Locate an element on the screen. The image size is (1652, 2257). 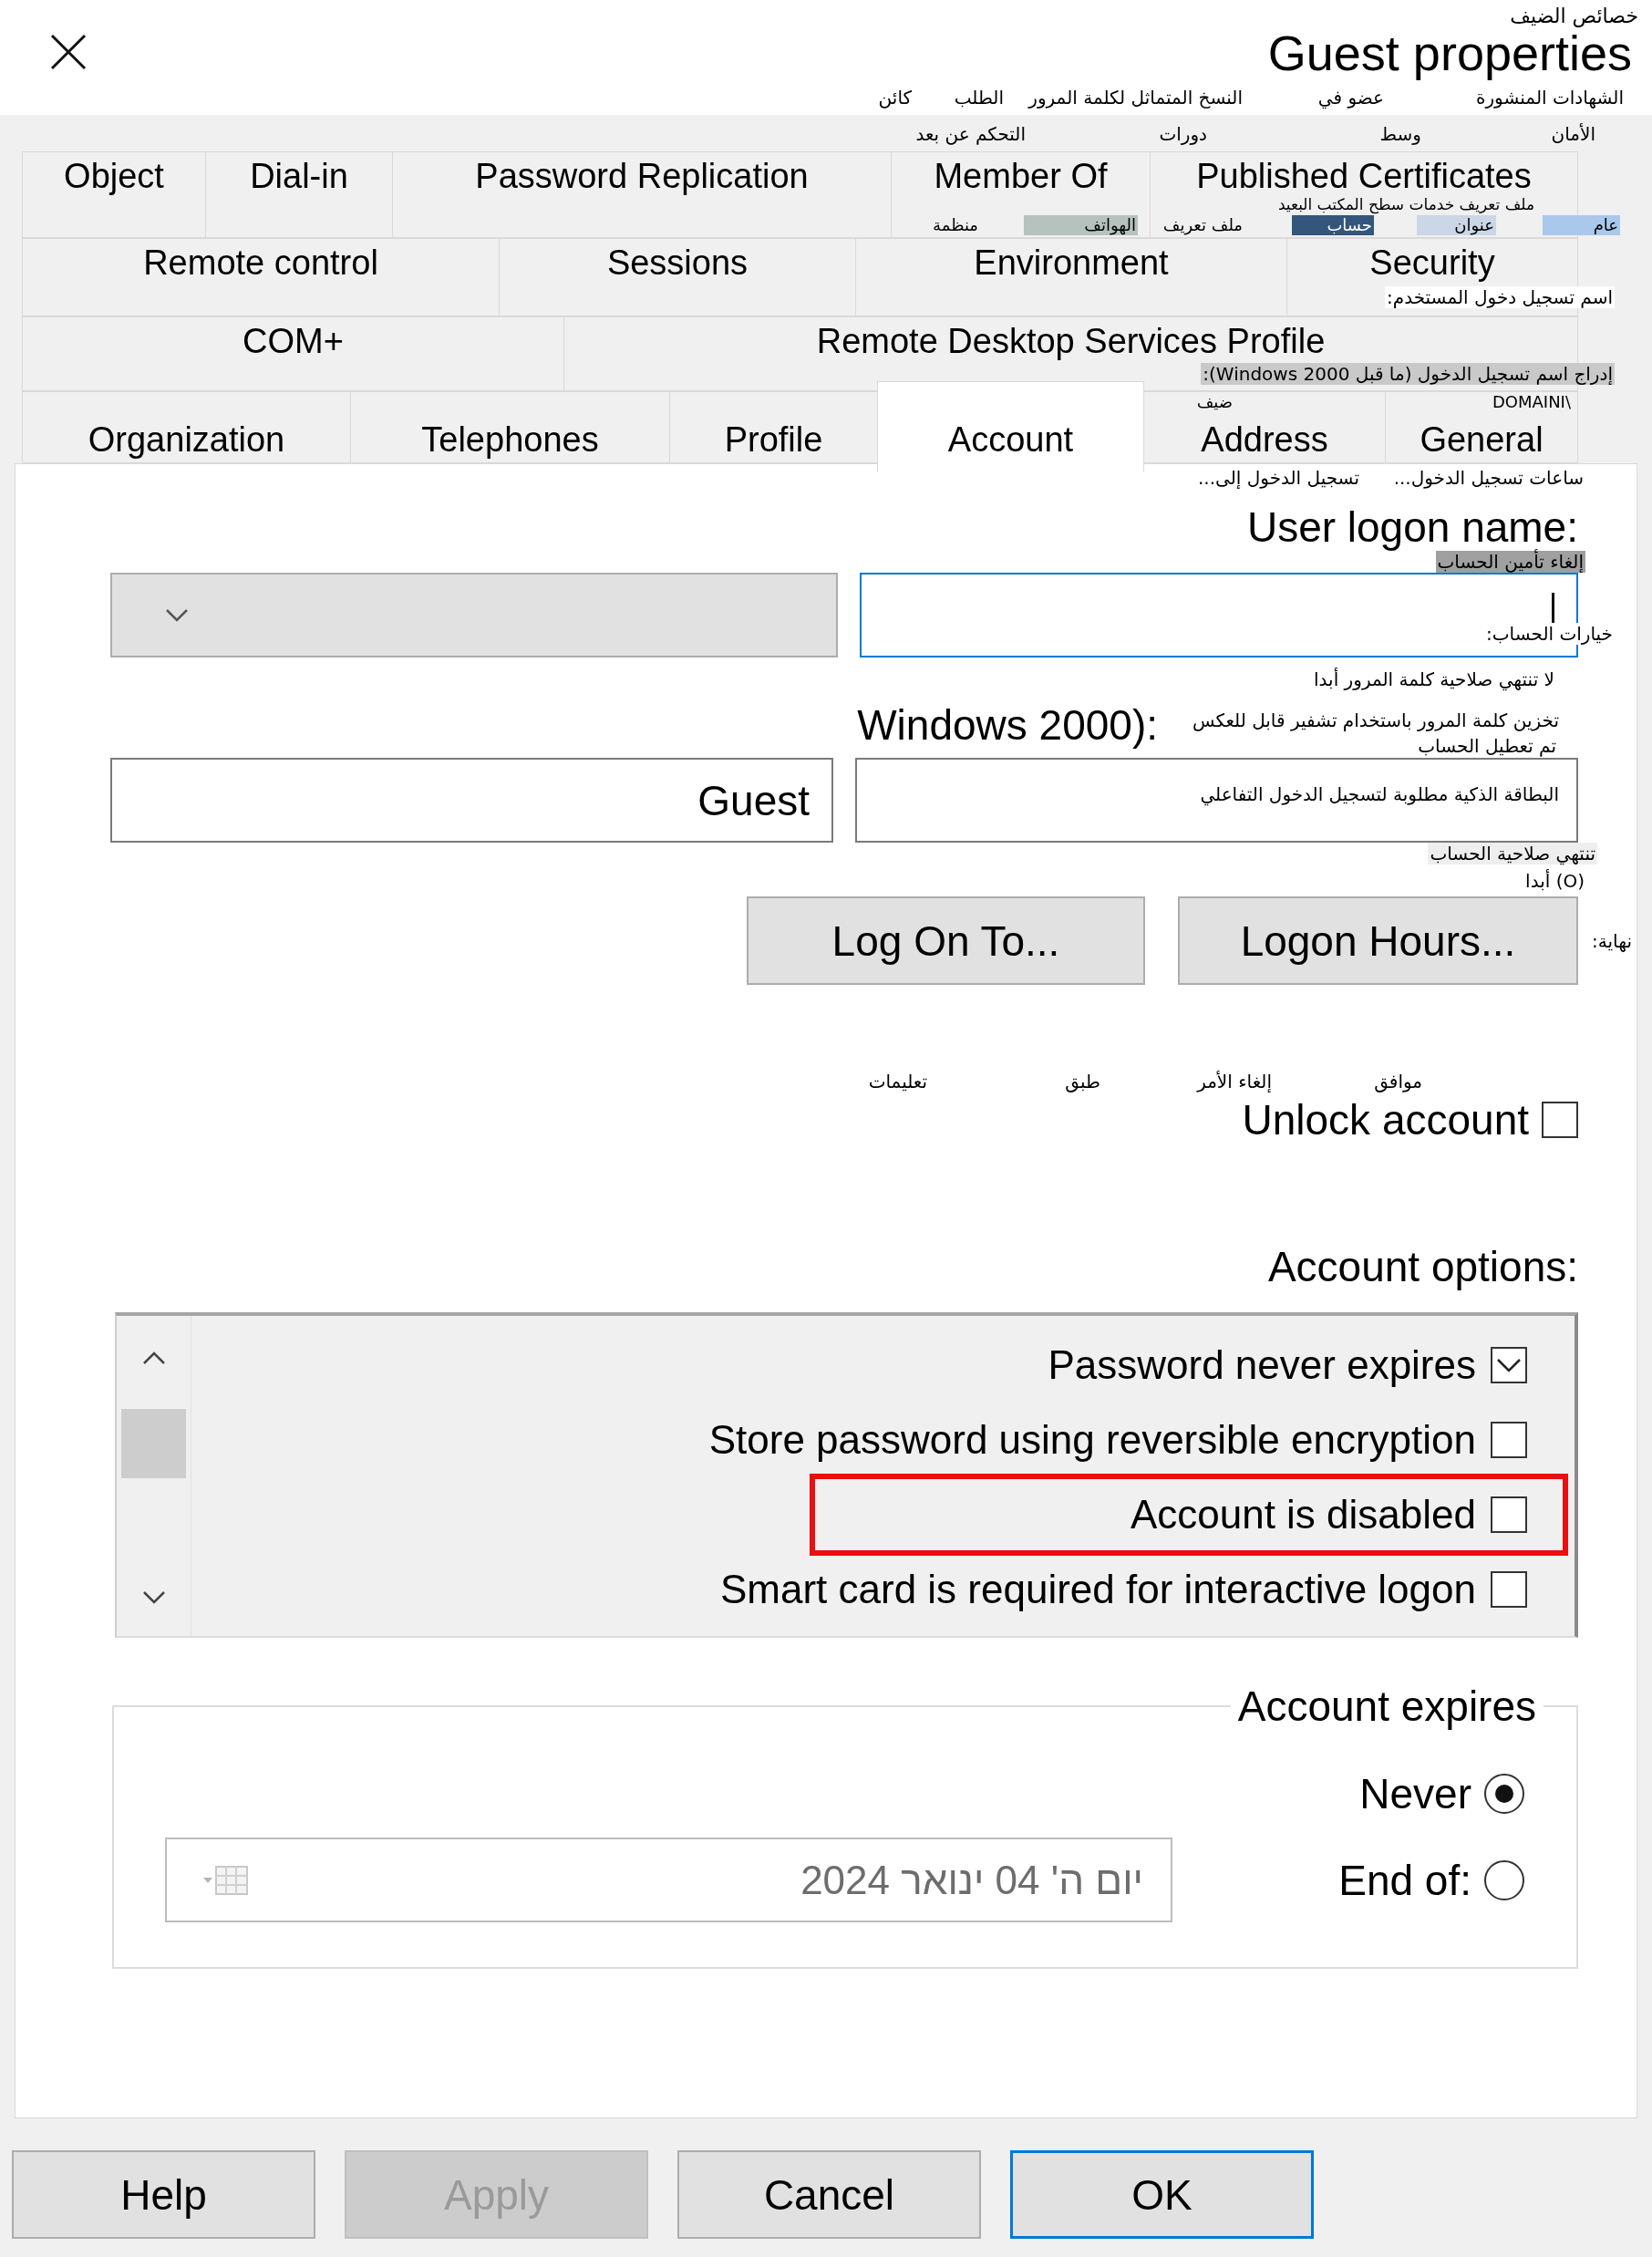
tab: Dial-in is located at coordinates (299, 194).